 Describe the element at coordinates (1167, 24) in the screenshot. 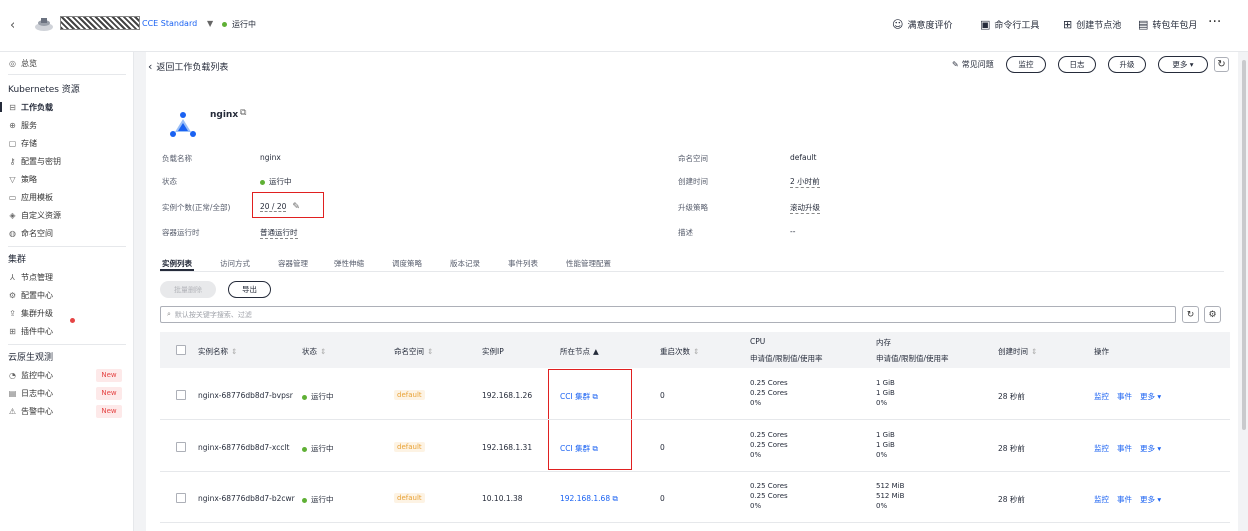

I see `yearly-monthly-button: ▤ 转包年包月` at that location.